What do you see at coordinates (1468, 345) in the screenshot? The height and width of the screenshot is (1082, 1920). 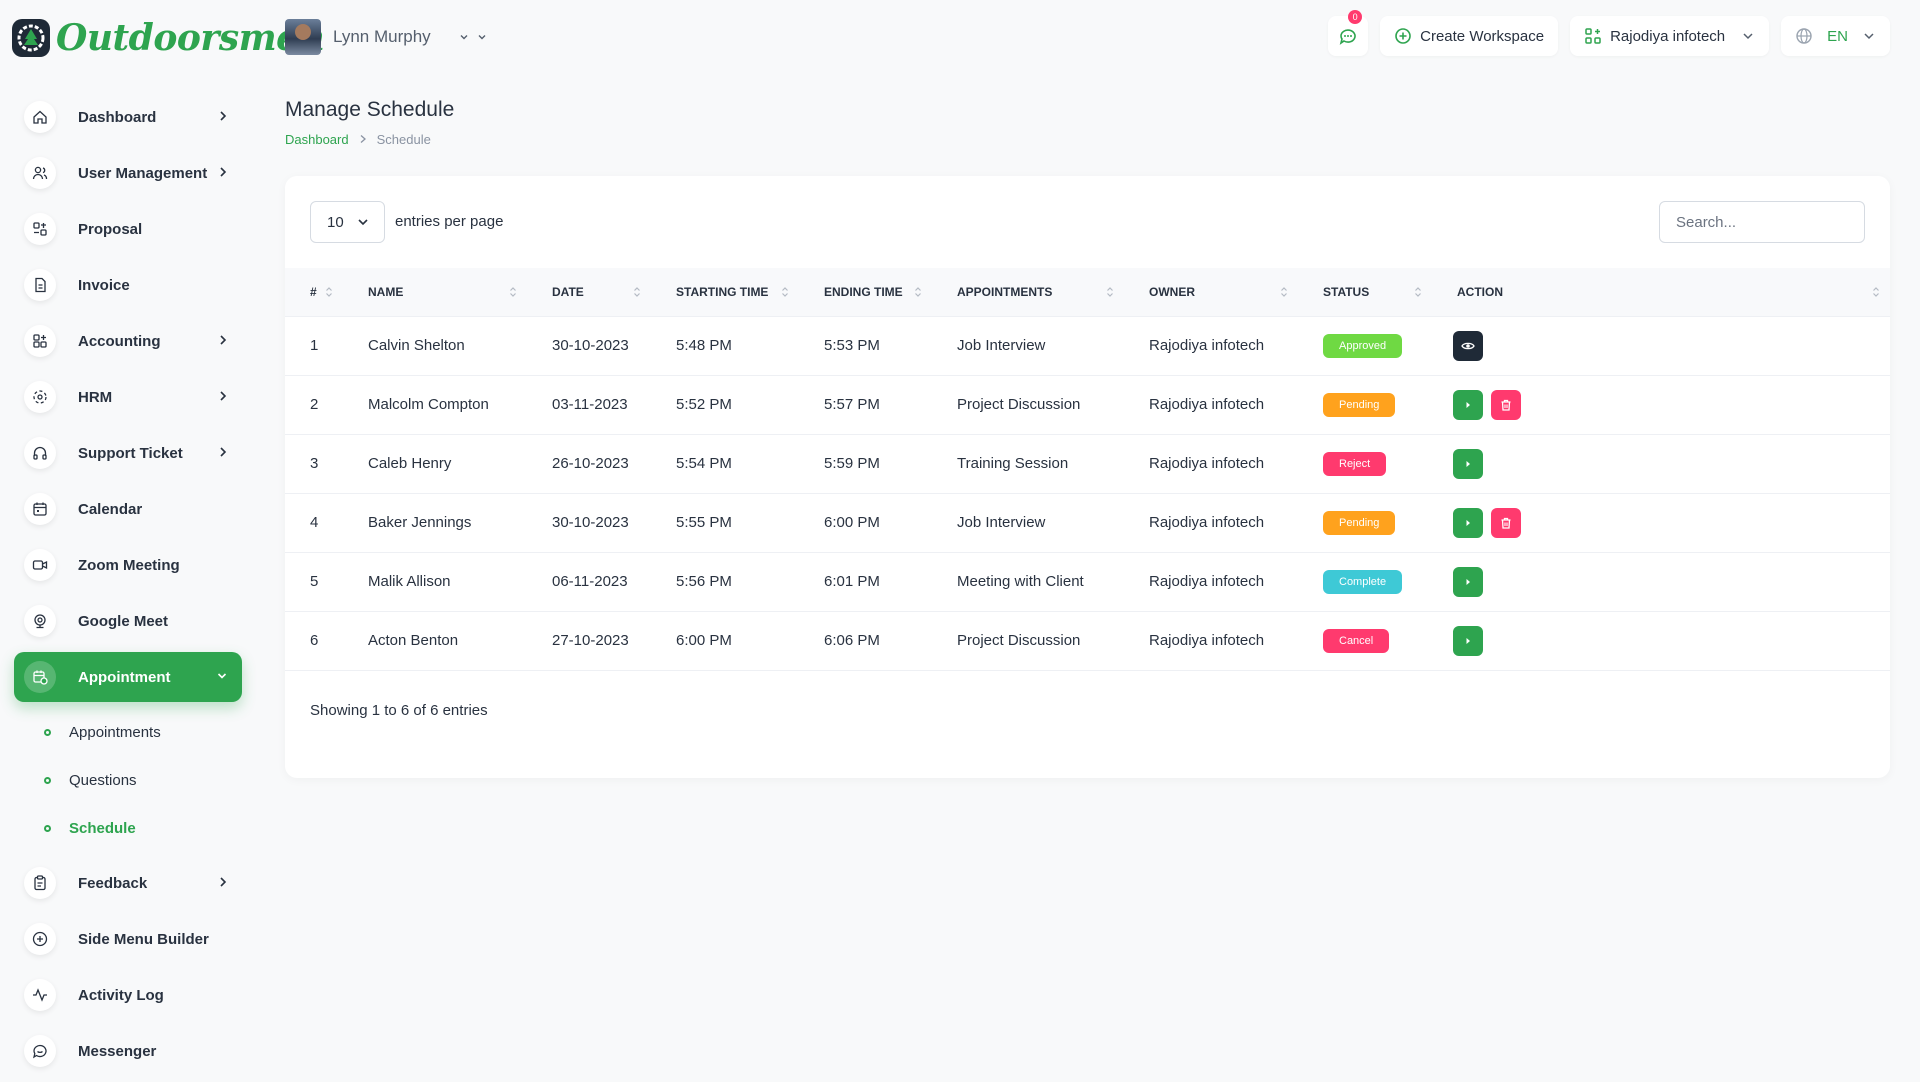 I see `view-button` at bounding box center [1468, 345].